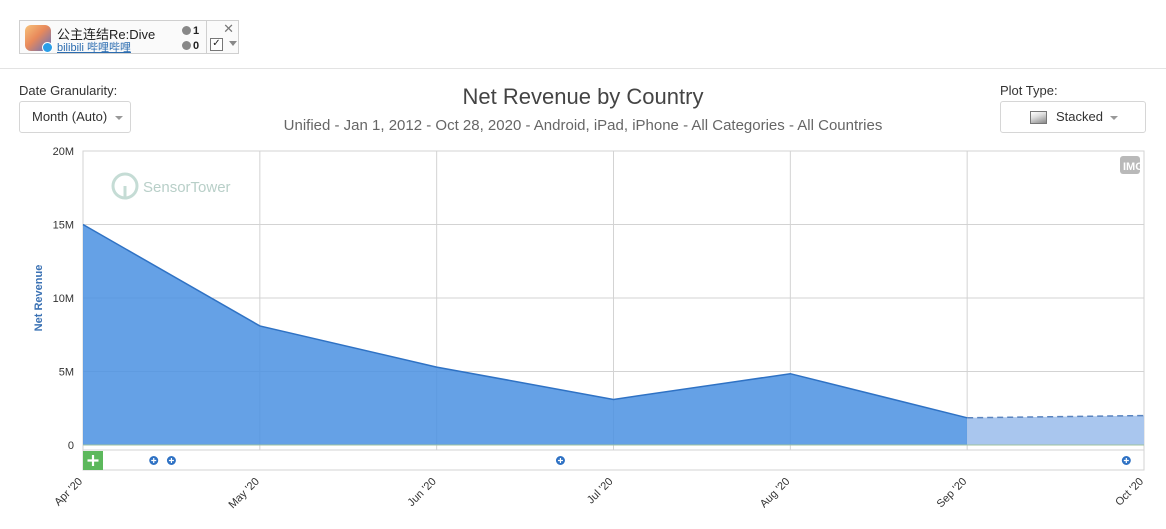 The width and height of the screenshot is (1166, 529). What do you see at coordinates (600, 491) in the screenshot?
I see `x-tick-label: Jul '20` at bounding box center [600, 491].